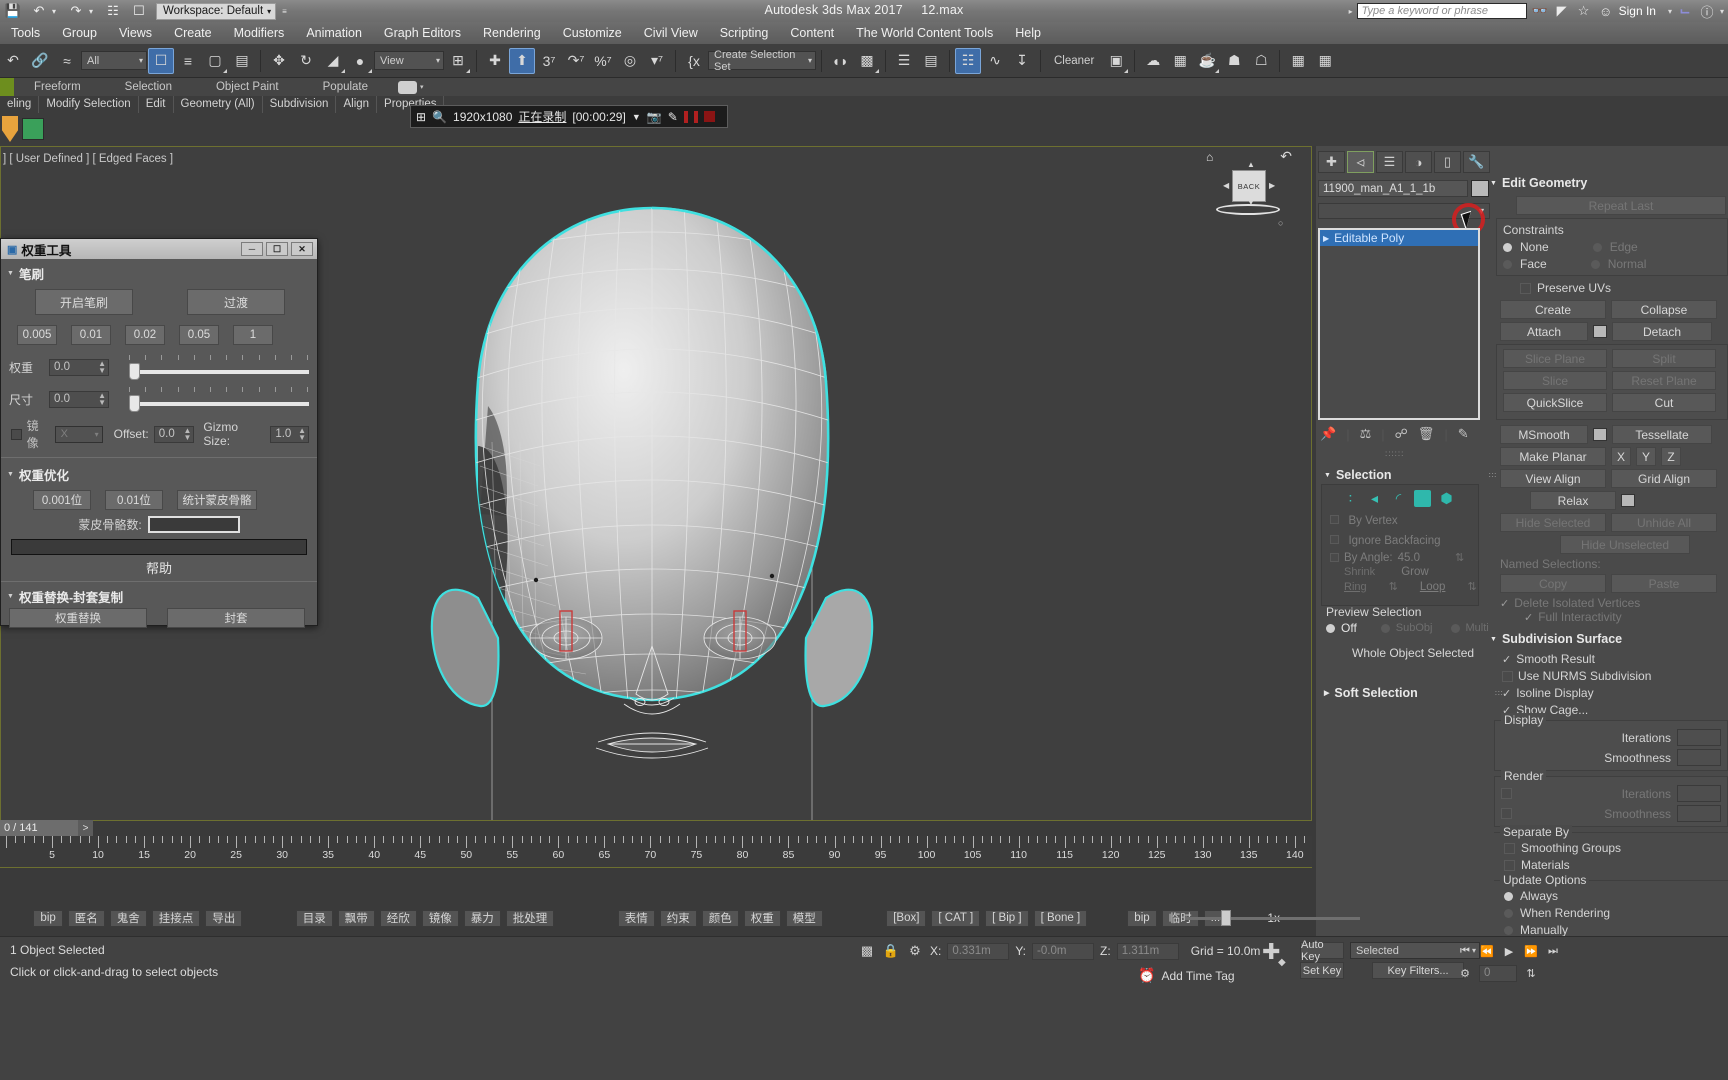 The image size is (1728, 1080). What do you see at coordinates (891, 951) in the screenshot?
I see `padlock-icon: 🔒` at bounding box center [891, 951].